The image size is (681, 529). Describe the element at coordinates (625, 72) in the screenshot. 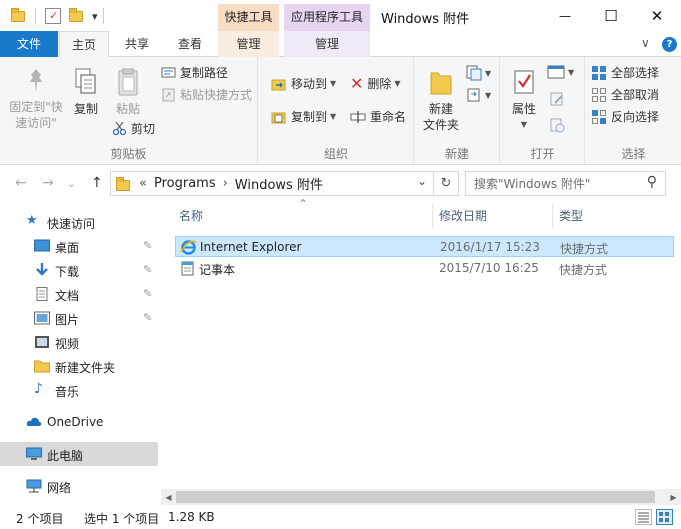

I see `select-all-button: 全部选择` at that location.